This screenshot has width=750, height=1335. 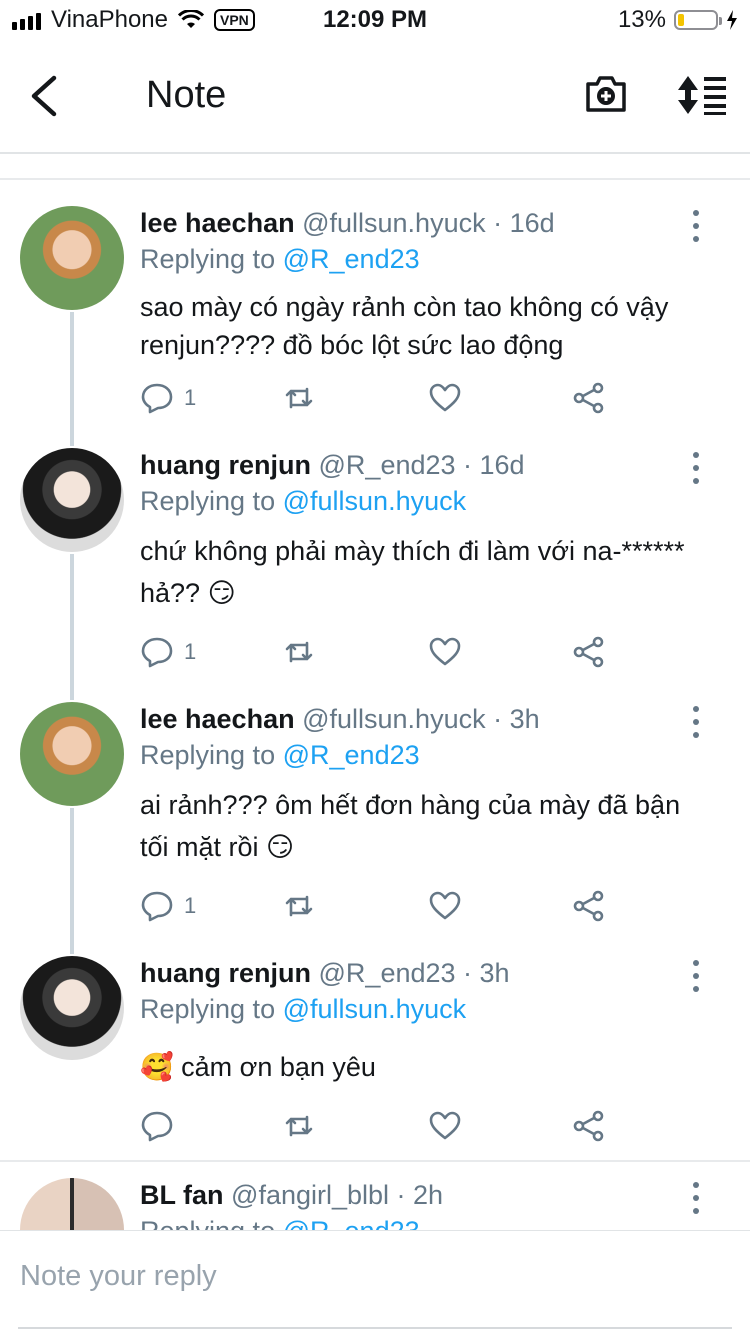 What do you see at coordinates (702, 95) in the screenshot?
I see `sort-icon` at bounding box center [702, 95].